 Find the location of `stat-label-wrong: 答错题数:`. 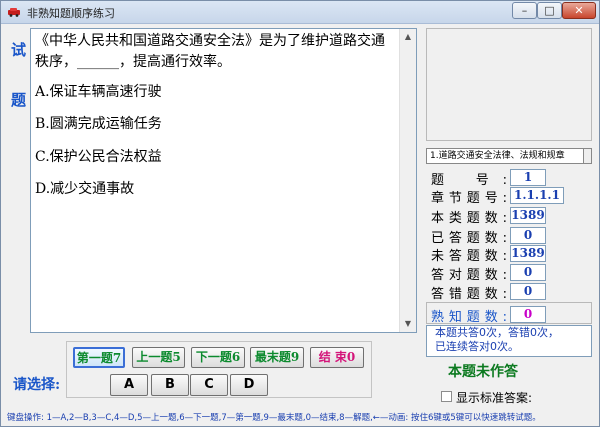

stat-label-wrong: 答错题数: is located at coordinates (469, 294).